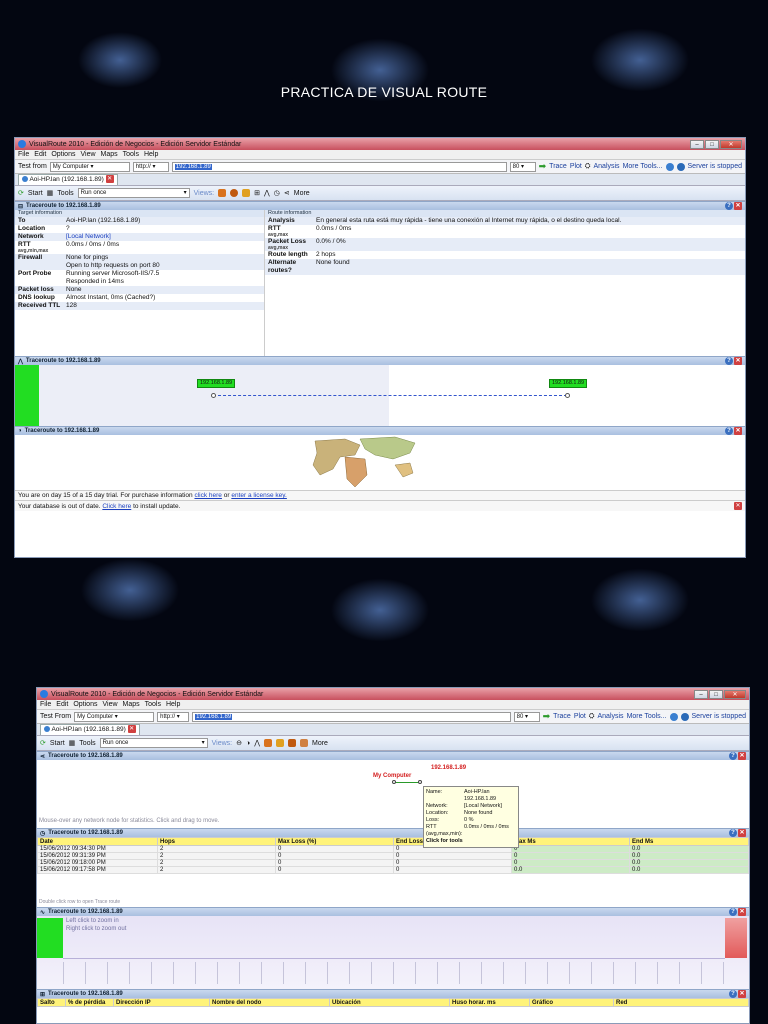 Image resolution: width=768 pixels, height=1024 pixels. I want to click on col-max-ms: Max Ms, so click(570, 841).